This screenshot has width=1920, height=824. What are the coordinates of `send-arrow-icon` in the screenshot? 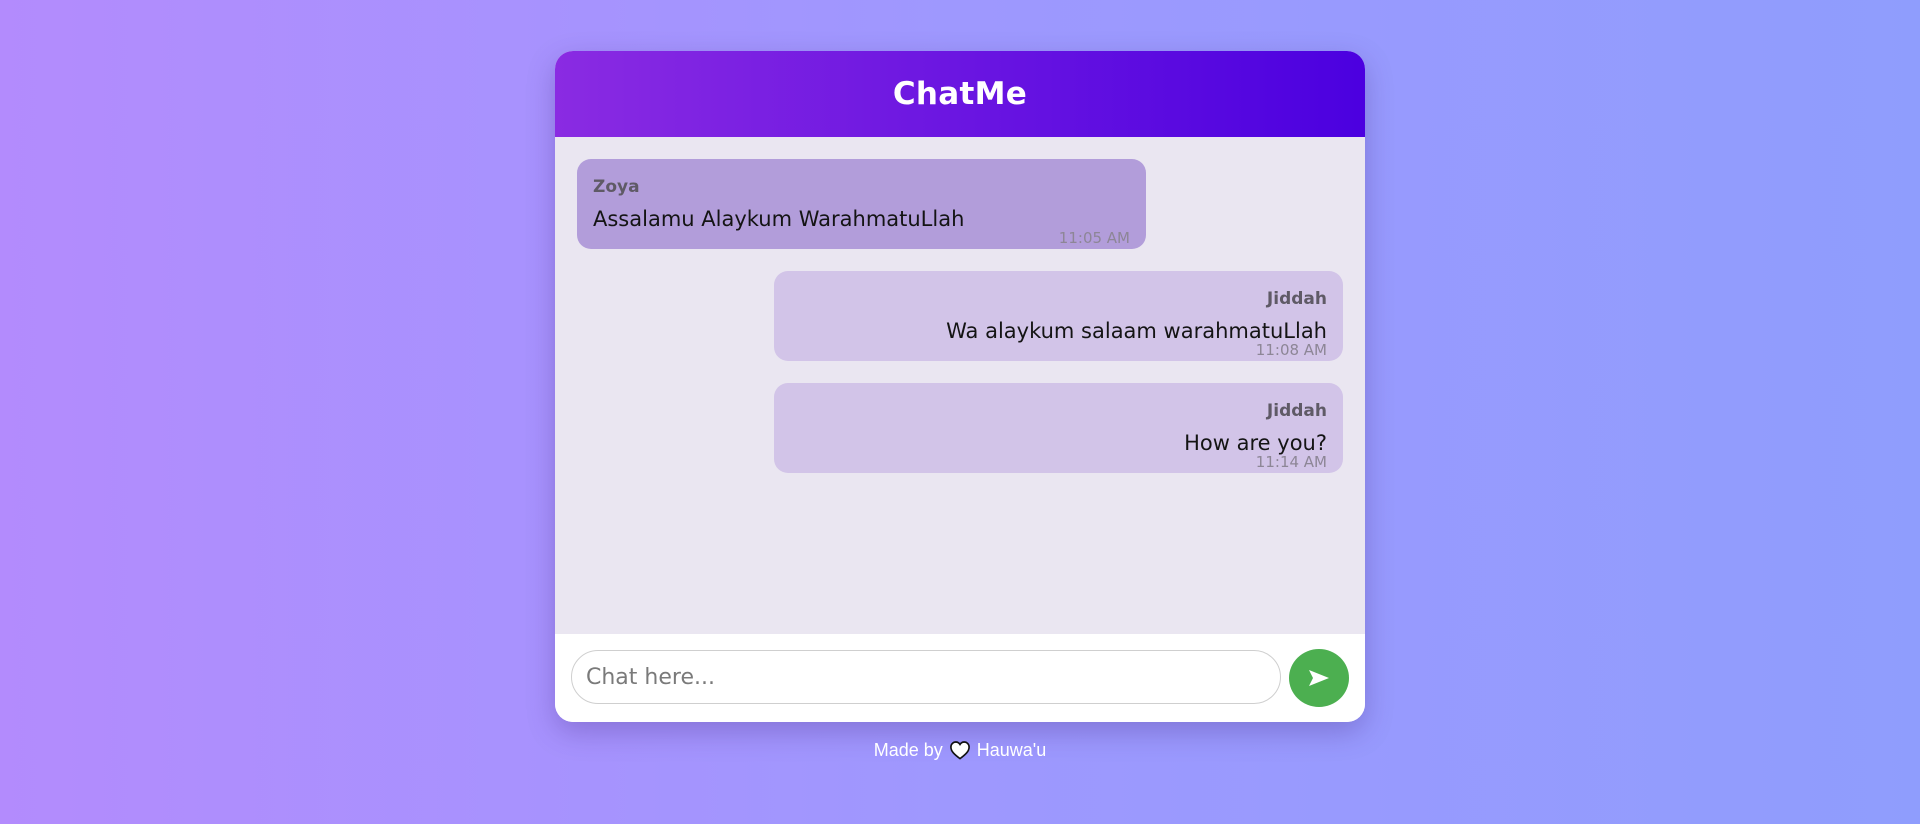 It's located at (1319, 678).